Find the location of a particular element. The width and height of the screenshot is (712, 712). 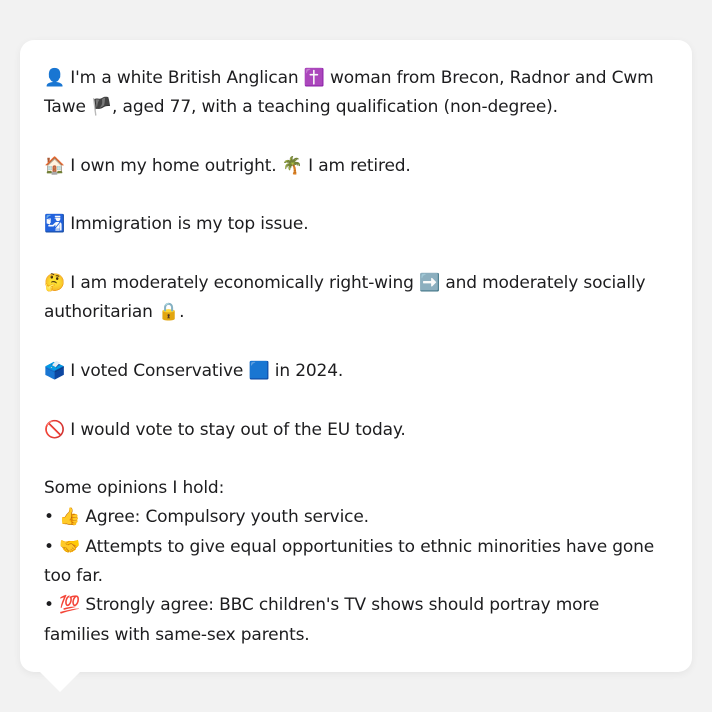

issue-paragraph: 🛂 Immigration is my top issue. is located at coordinates (356, 224).